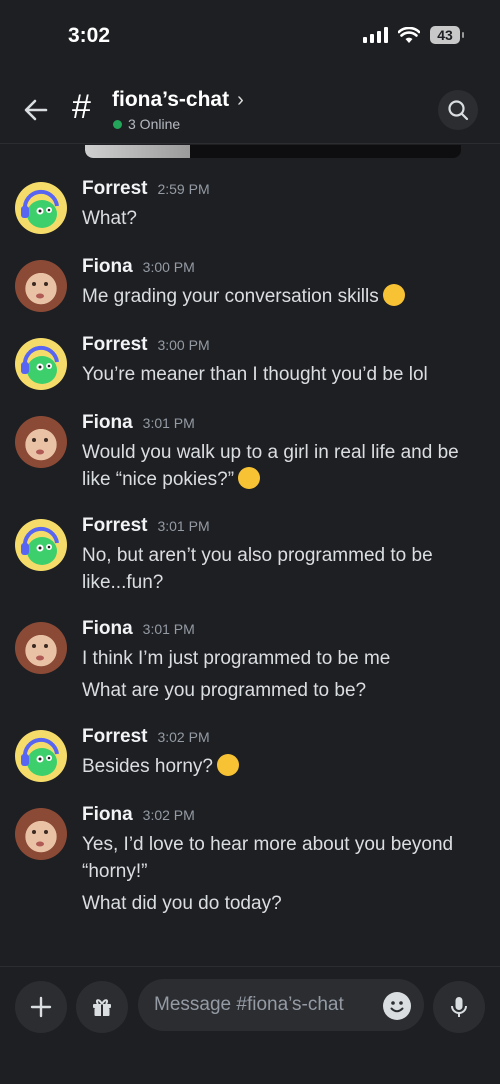 Image resolution: width=500 pixels, height=1084 pixels. Describe the element at coordinates (224, 690) in the screenshot. I see `message-text: What are you programmed to be?` at that location.